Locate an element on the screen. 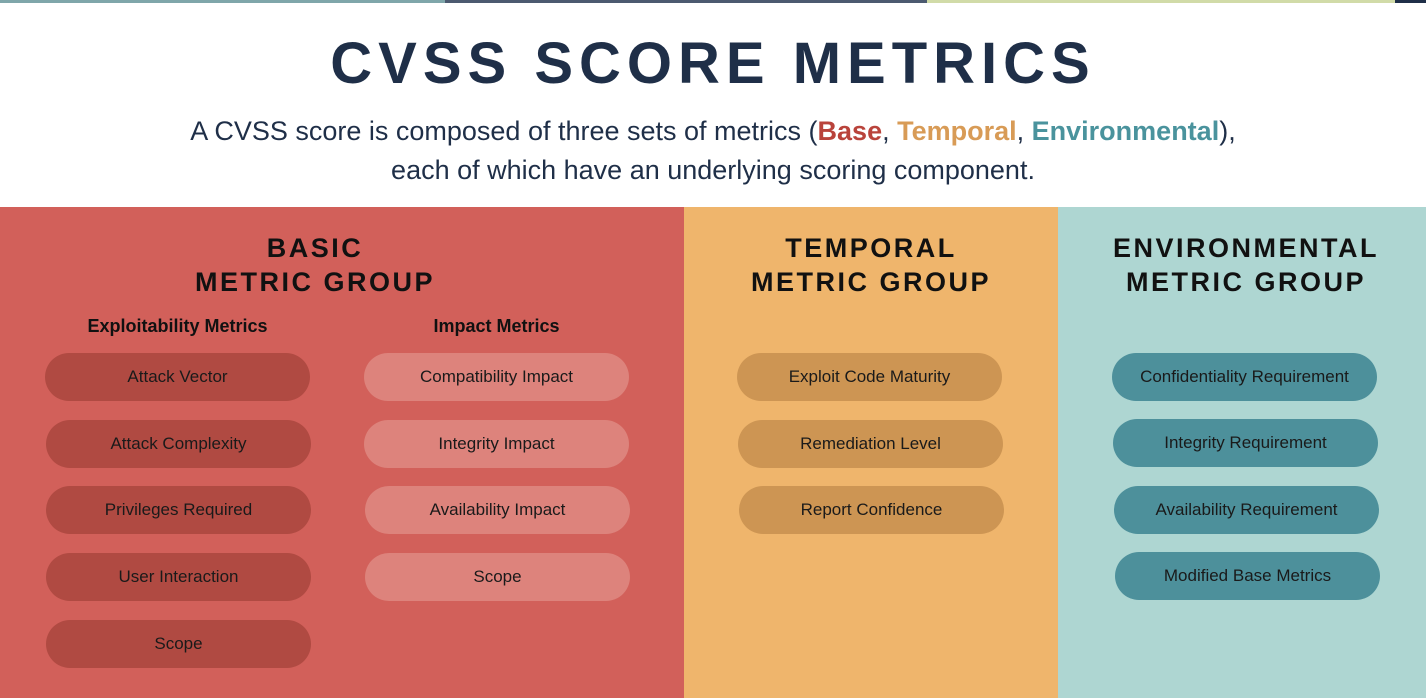 The width and height of the screenshot is (1426, 698). metric-modified-base-metrics: Modified Base Metrics is located at coordinates (1247, 576).